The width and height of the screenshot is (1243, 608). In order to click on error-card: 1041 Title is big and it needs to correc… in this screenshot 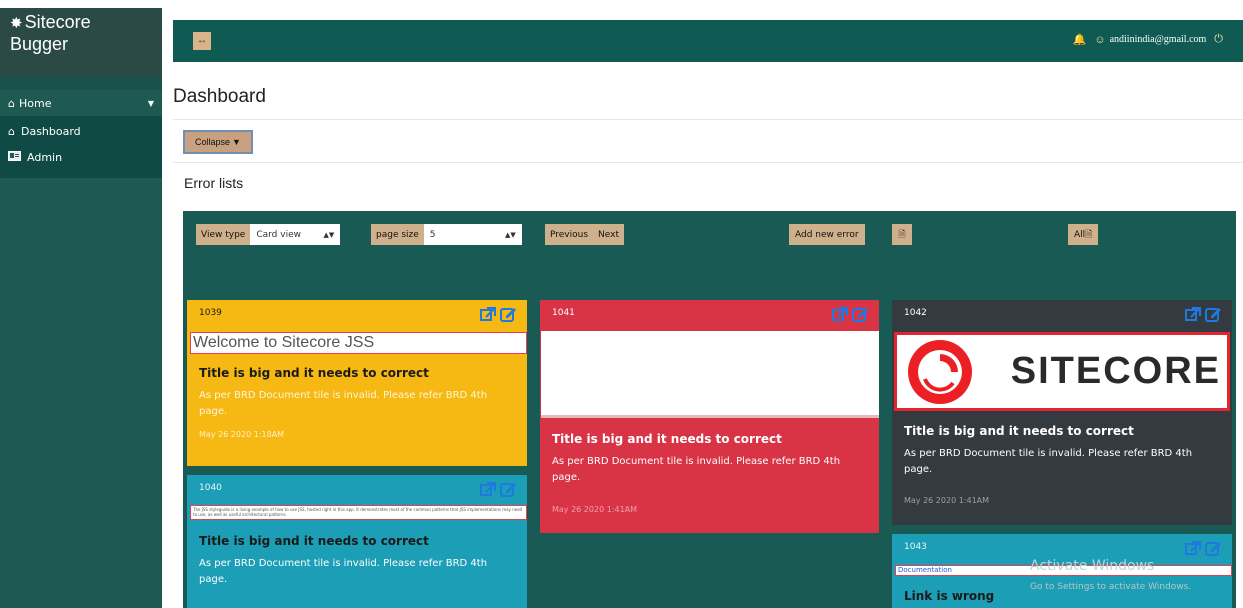, I will do `click(709, 416)`.